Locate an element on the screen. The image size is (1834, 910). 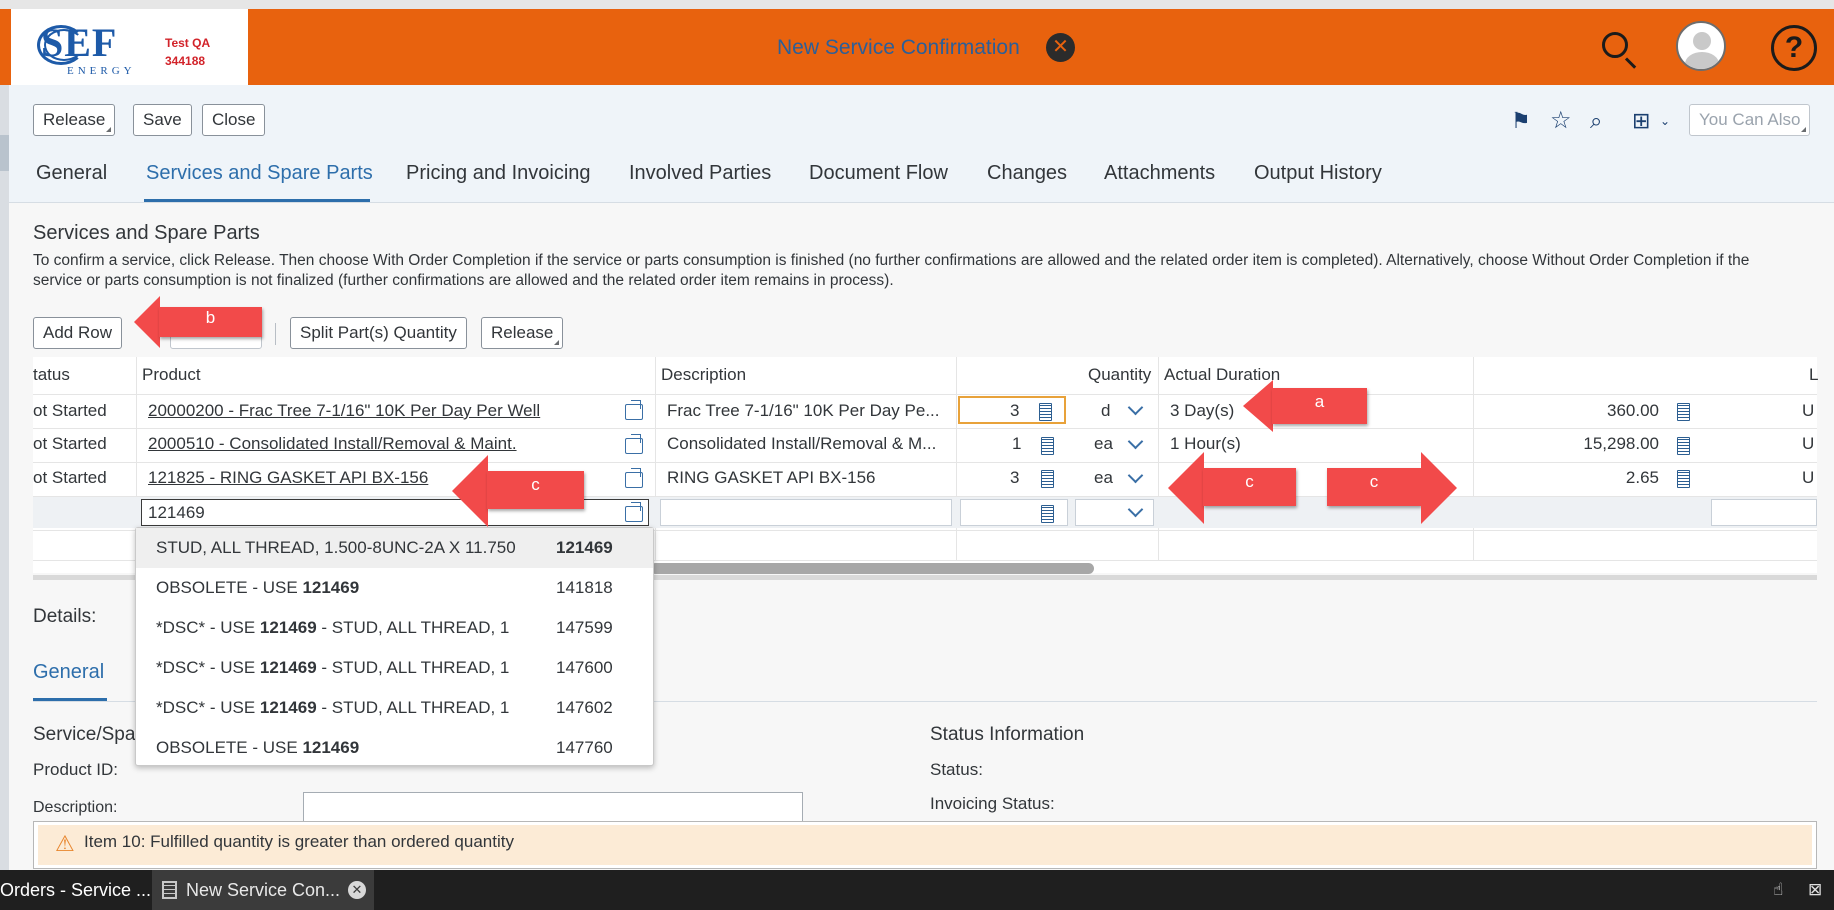
section-title: Services and Spare Parts is located at coordinates (146, 233).